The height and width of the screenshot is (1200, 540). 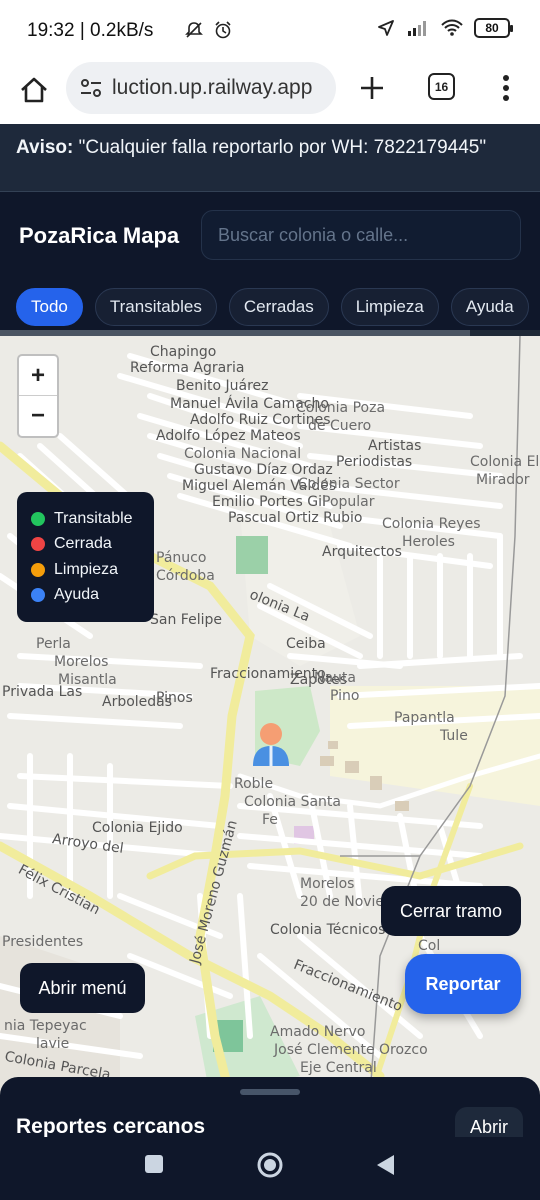 I want to click on legend-label: Cerrada, so click(x=83, y=544).